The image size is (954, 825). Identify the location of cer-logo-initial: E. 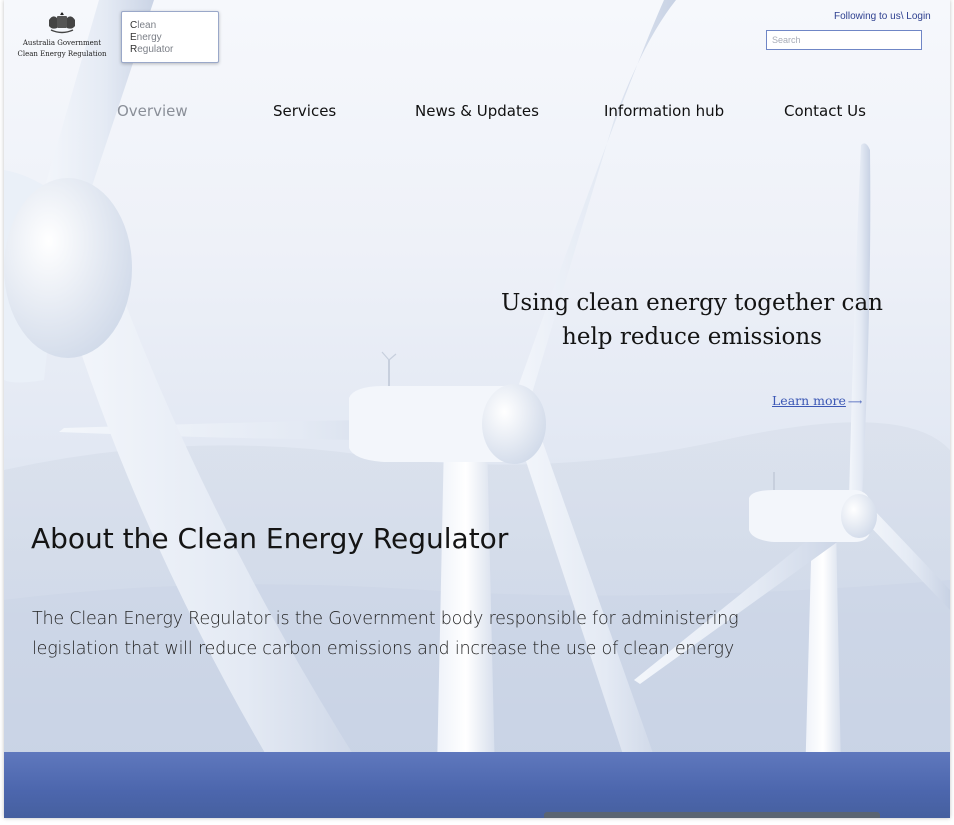
(133, 37).